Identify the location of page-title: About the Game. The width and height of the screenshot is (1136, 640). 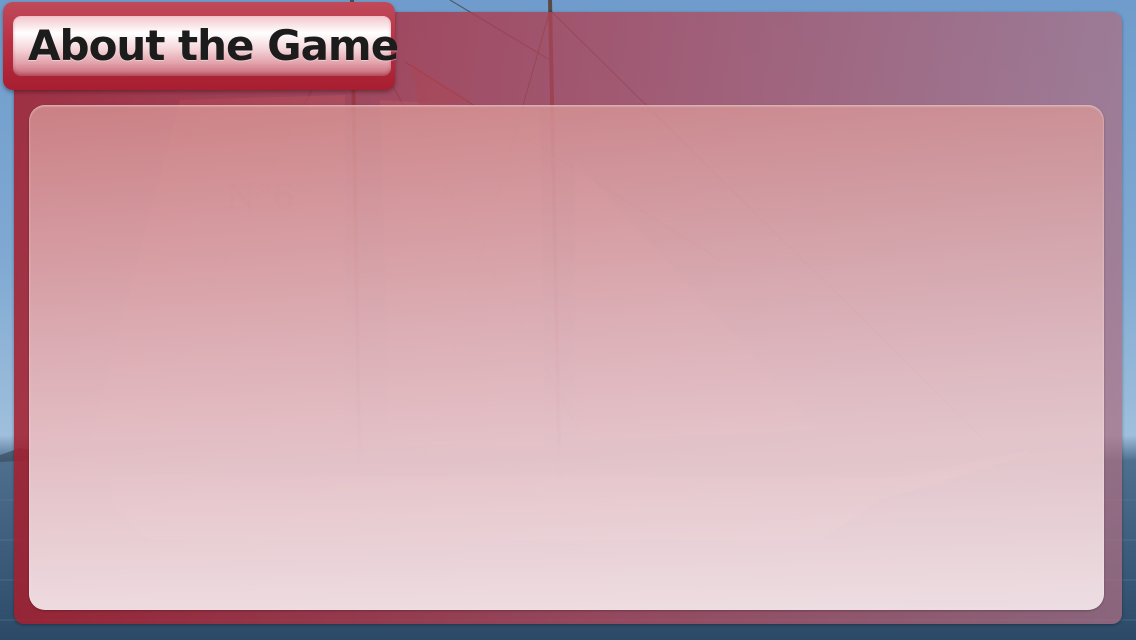
(213, 45).